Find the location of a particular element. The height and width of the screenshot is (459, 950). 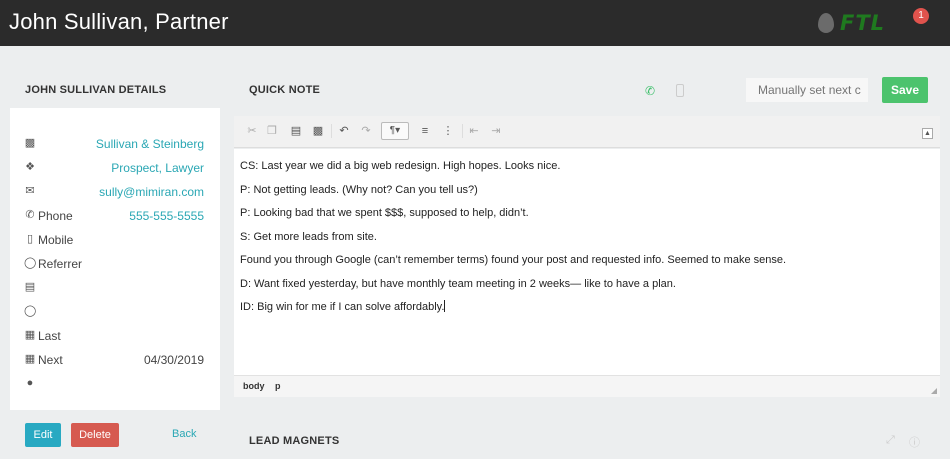

mobile-label: Mobile is located at coordinates (56, 240).